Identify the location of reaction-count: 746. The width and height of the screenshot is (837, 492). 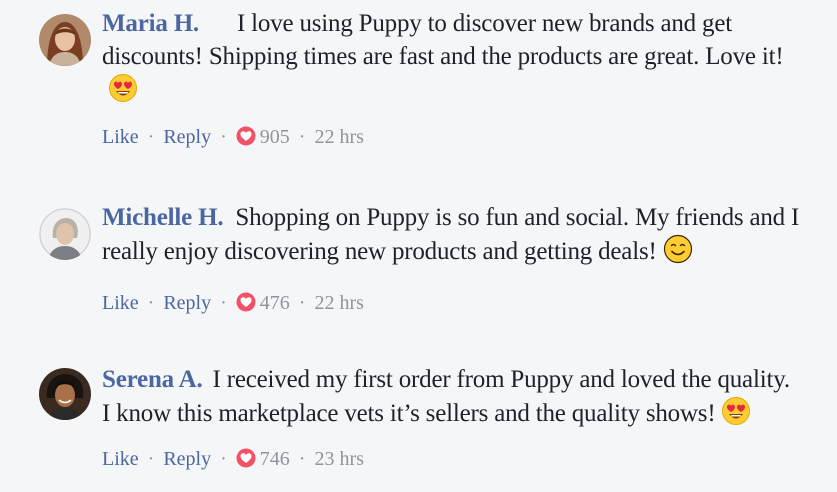
(275, 459).